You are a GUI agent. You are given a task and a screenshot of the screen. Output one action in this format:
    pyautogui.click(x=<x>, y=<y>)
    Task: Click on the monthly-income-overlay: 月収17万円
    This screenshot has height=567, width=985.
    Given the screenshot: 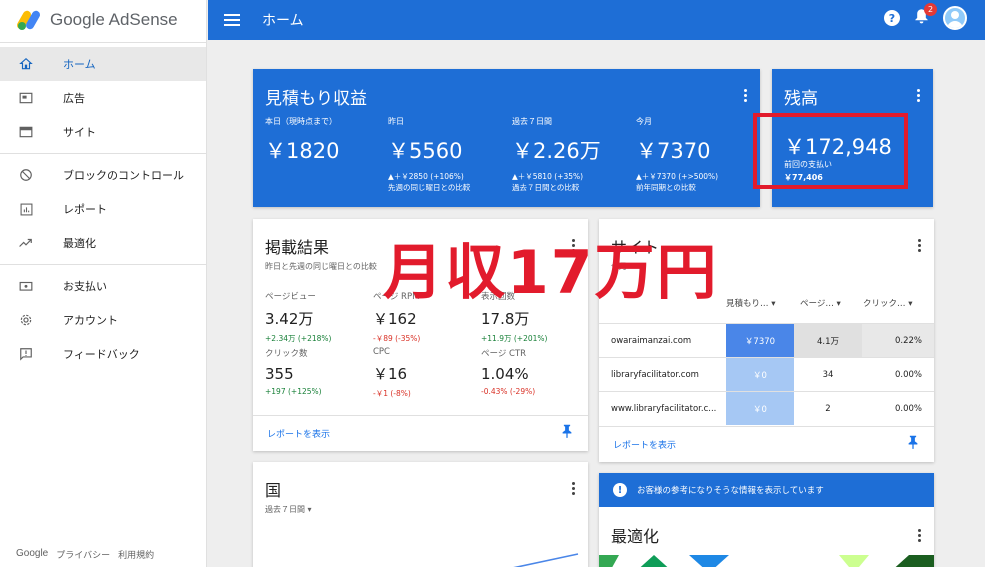 What is the action you would take?
    pyautogui.click(x=551, y=273)
    